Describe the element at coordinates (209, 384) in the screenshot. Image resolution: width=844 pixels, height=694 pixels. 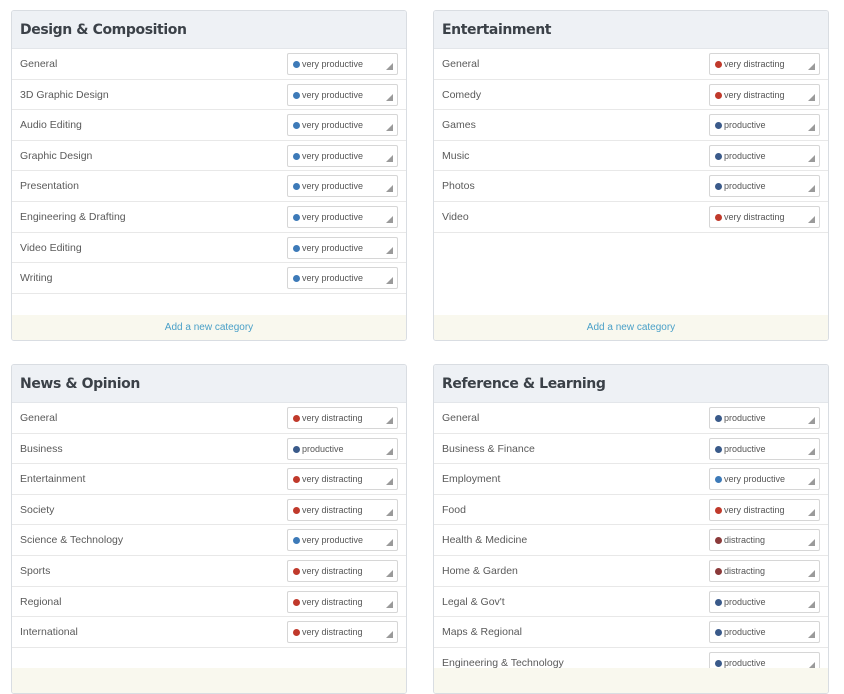
I see `panel-title: News & Opinion` at that location.